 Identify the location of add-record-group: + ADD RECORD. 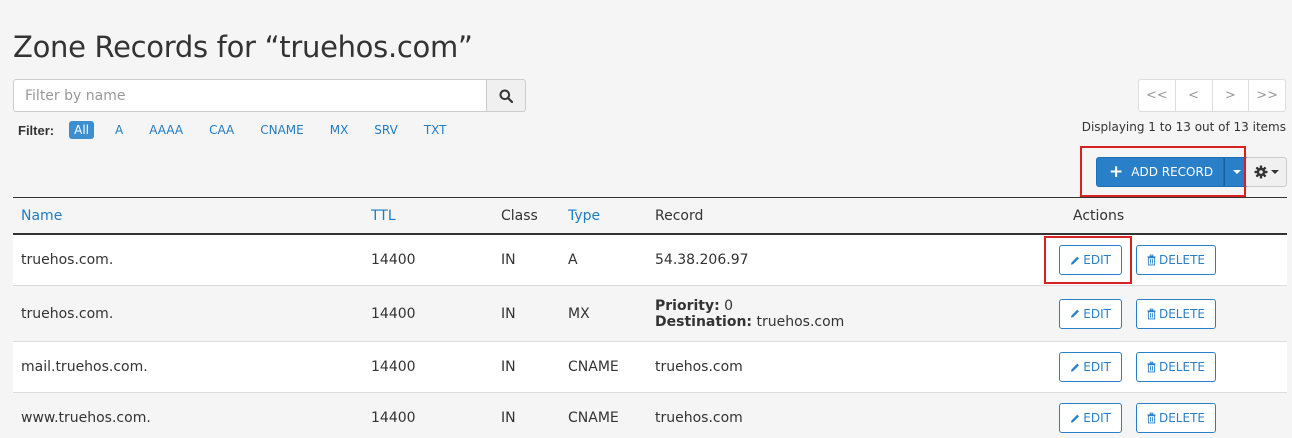
(1173, 172).